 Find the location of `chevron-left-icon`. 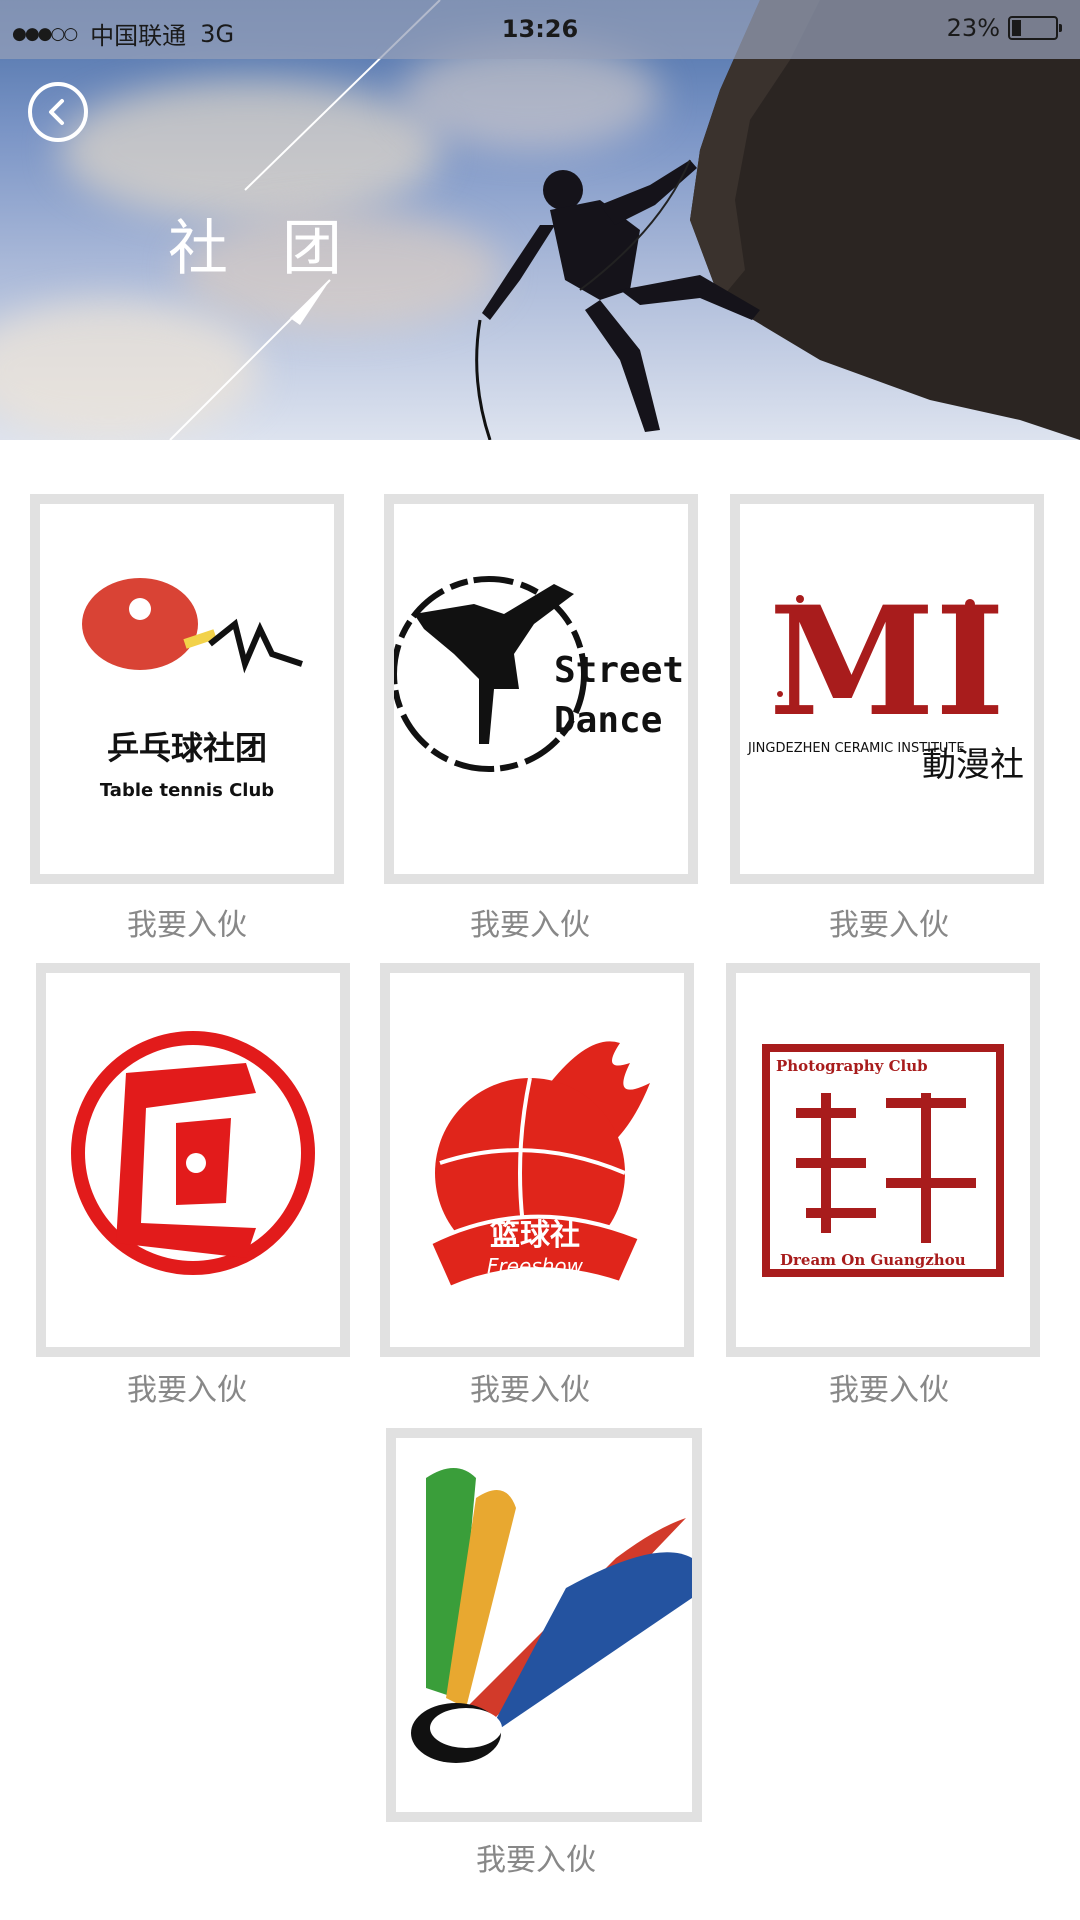

chevron-left-icon is located at coordinates (56, 112).